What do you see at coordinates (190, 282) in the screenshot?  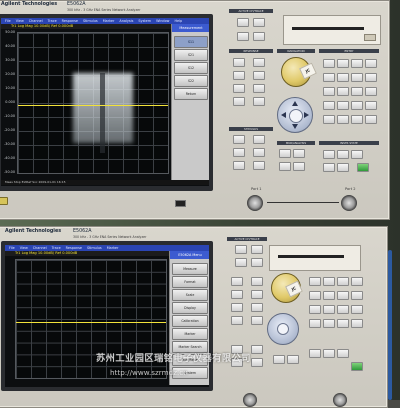 I see `softkey-format: Format` at bounding box center [190, 282].